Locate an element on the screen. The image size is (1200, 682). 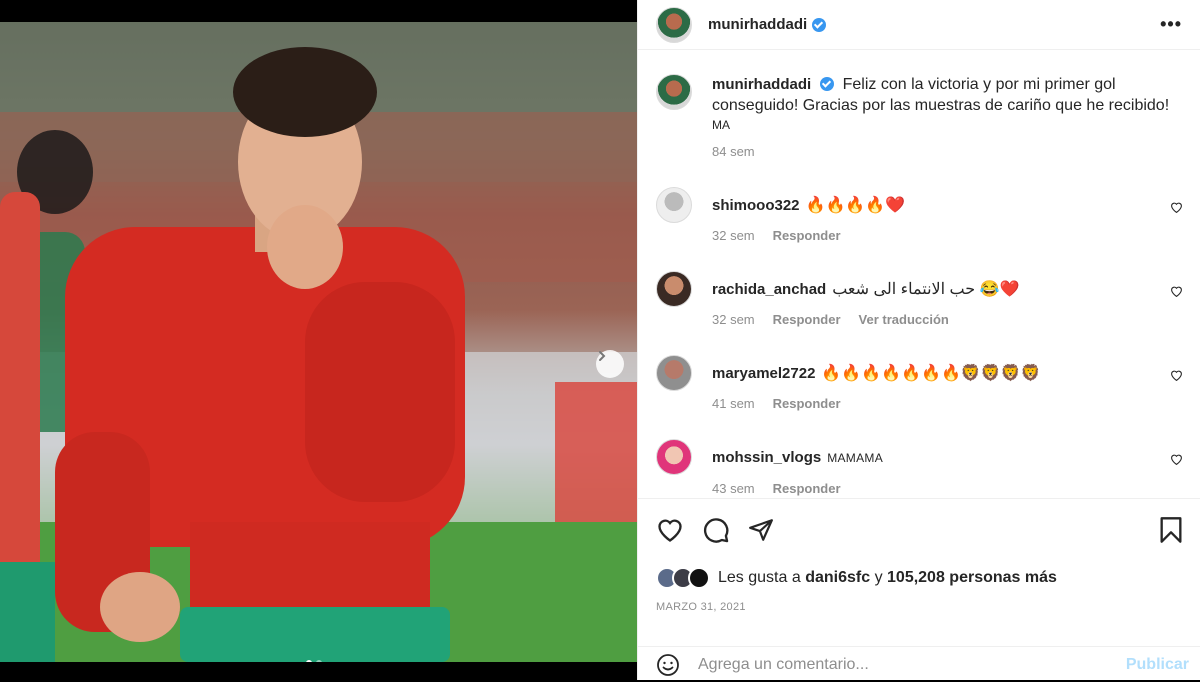
more-options-icon: ••• is located at coordinates (1171, 24).